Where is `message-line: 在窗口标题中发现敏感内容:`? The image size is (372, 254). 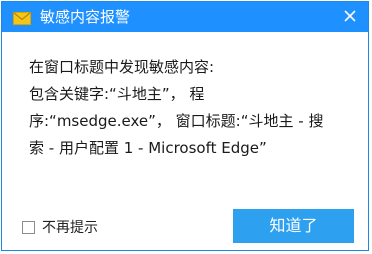 message-line: 在窗口标题中发现敏感内容: is located at coordinates (122, 67).